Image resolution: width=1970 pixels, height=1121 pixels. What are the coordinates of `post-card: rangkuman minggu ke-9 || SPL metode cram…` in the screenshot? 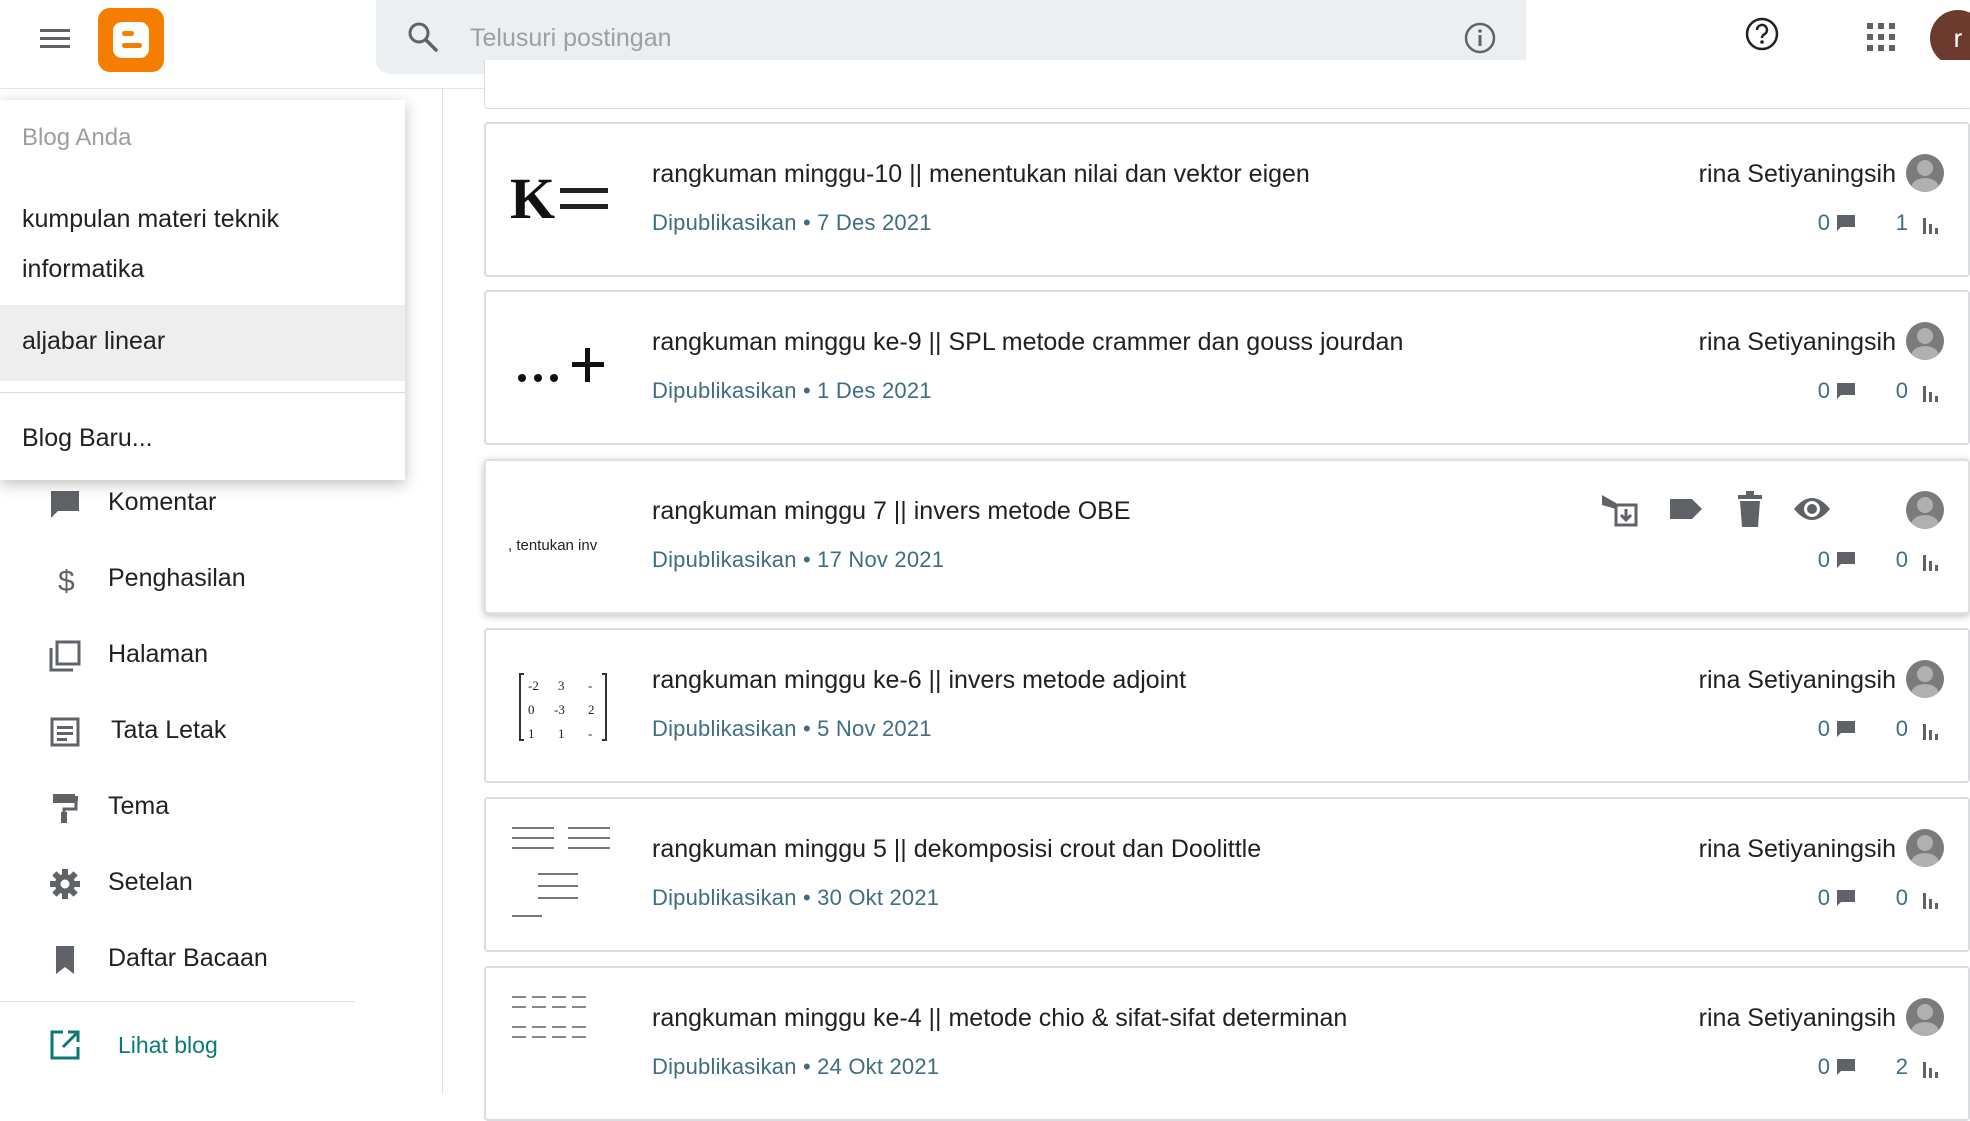 It's located at (1227, 367).